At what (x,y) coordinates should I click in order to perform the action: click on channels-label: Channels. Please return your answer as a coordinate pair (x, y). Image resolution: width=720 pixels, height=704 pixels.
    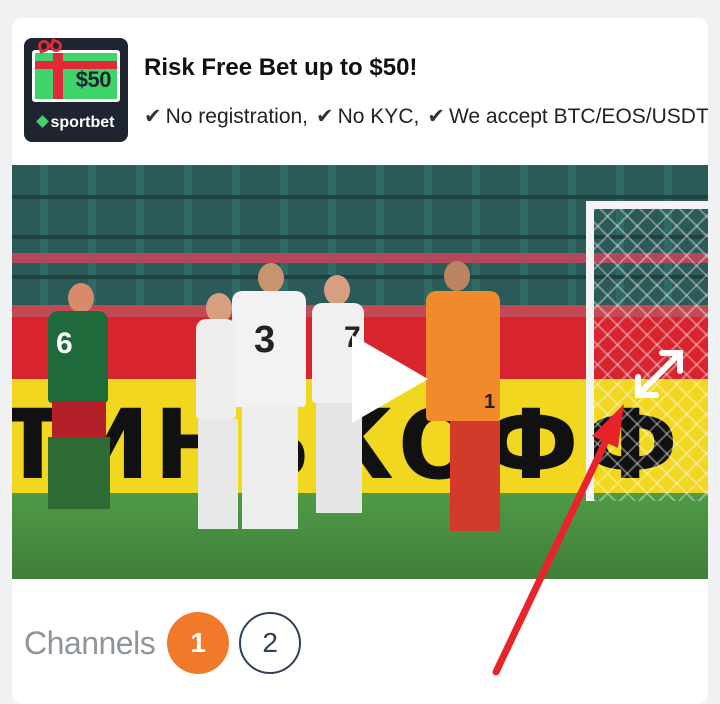
    Looking at the image, I should click on (90, 642).